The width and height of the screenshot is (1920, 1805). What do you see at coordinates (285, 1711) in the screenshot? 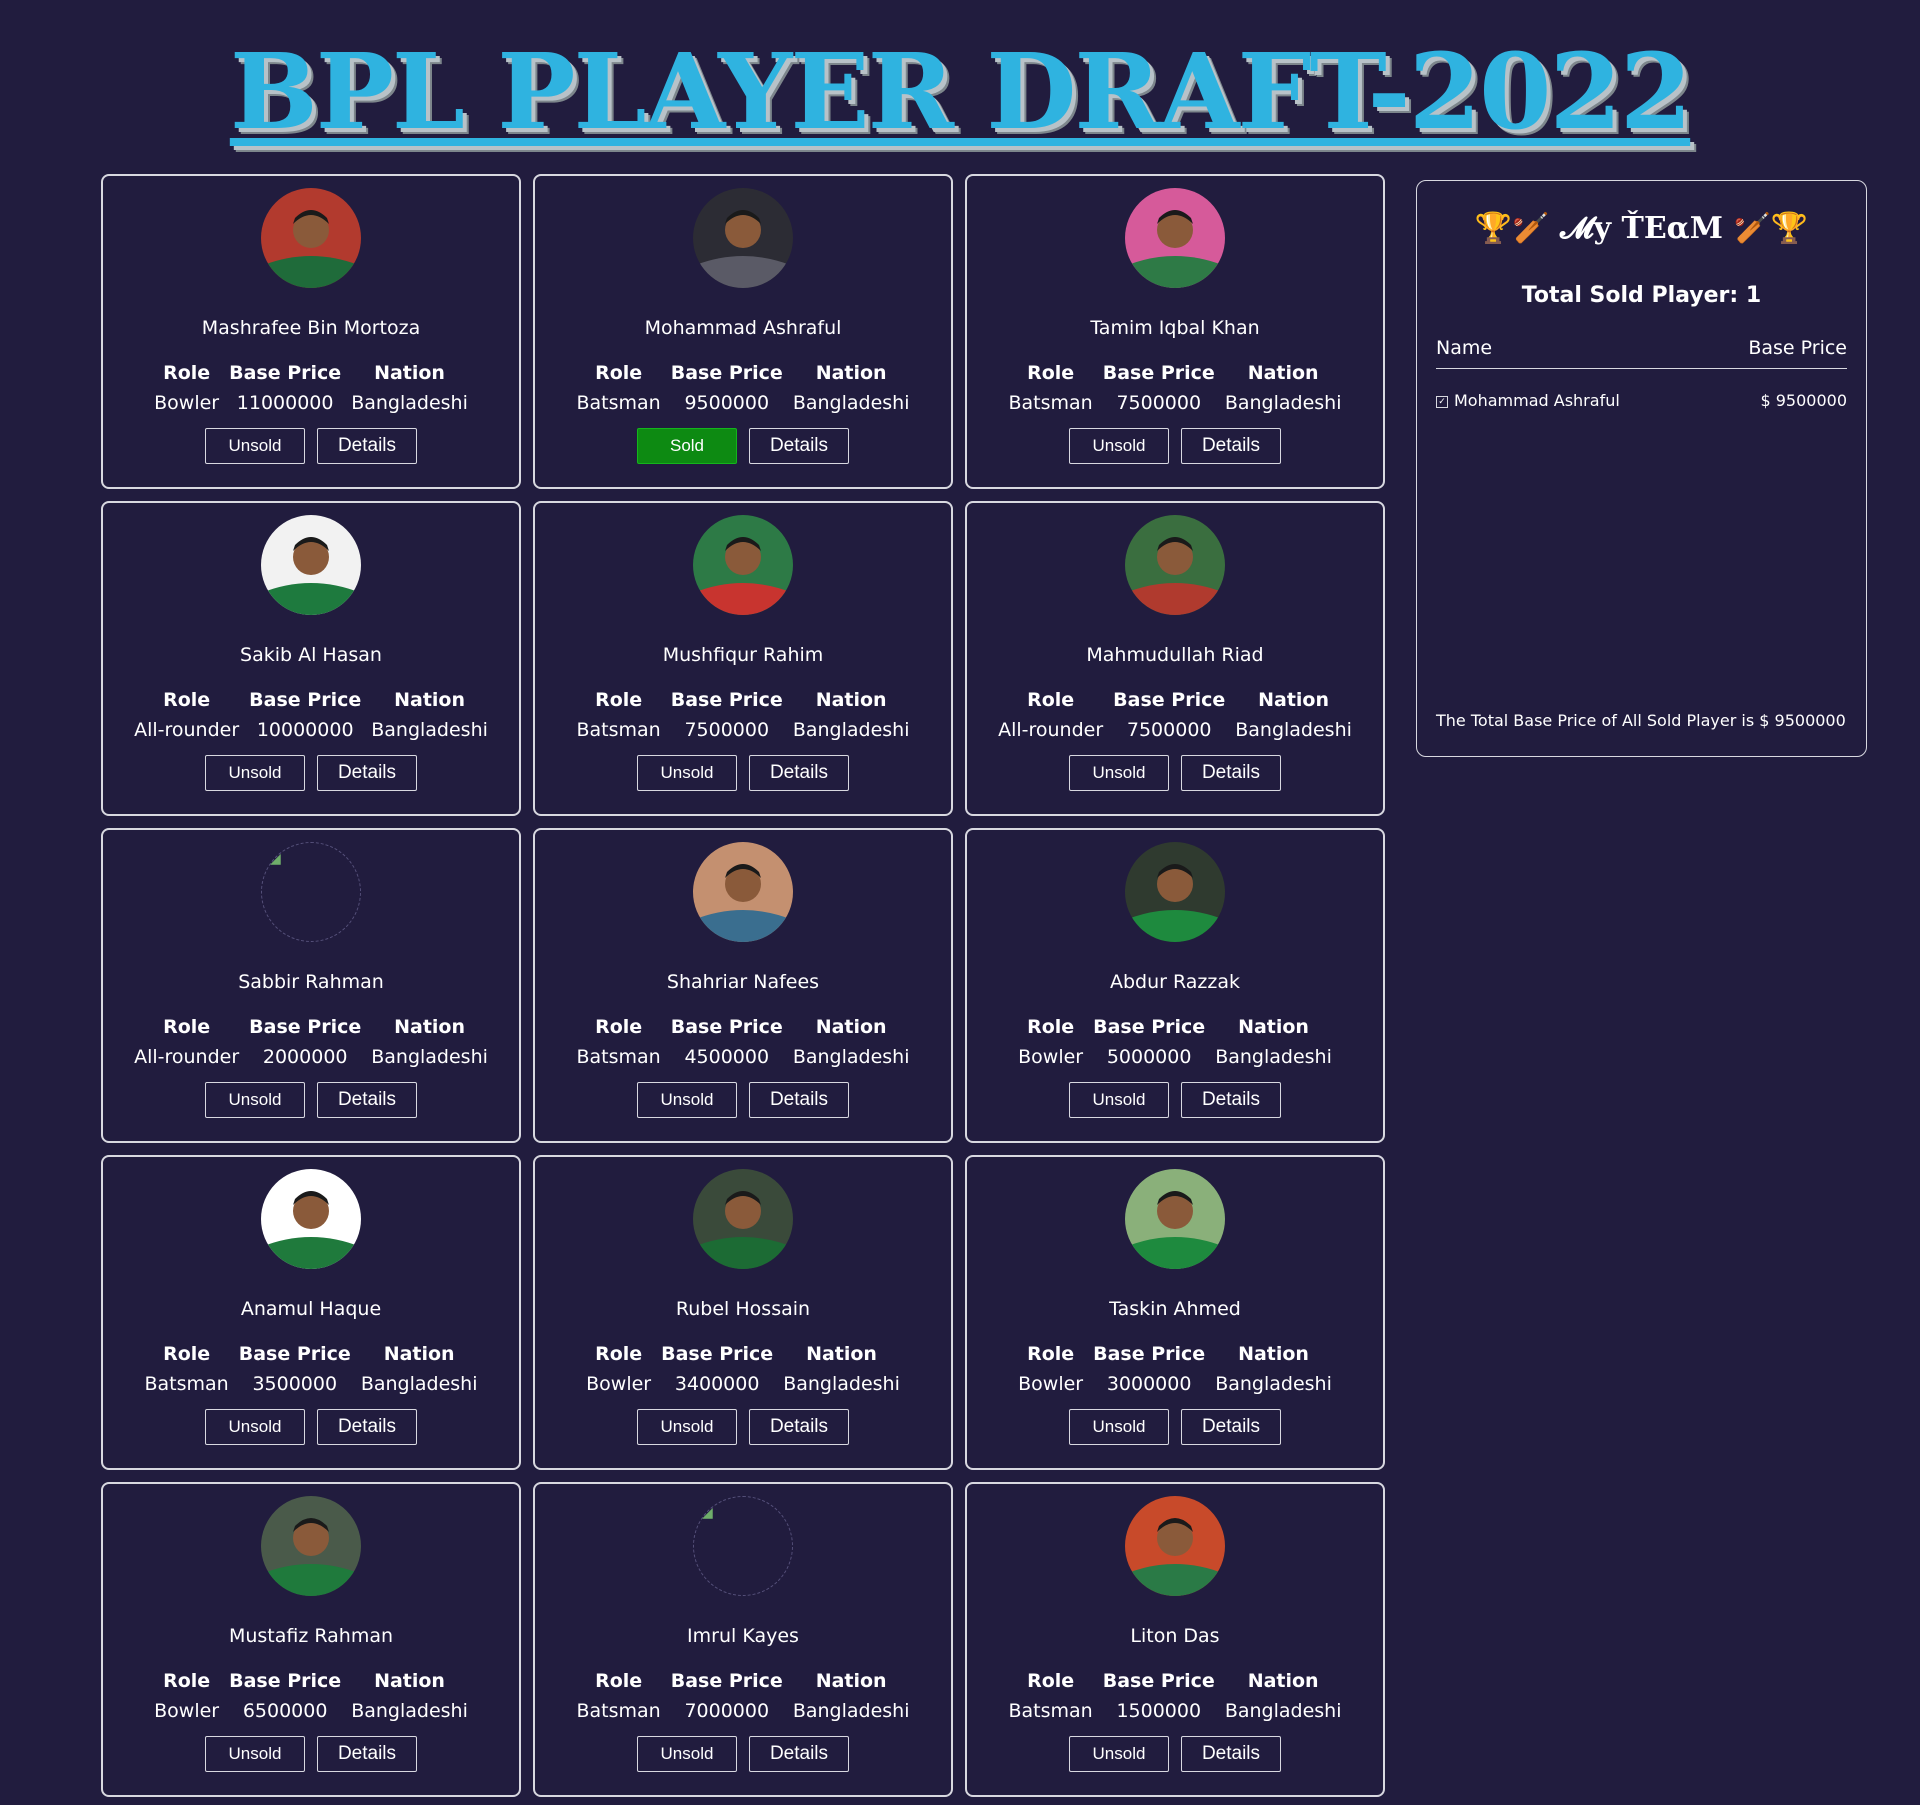
I see `base-price-value: 6500000` at bounding box center [285, 1711].